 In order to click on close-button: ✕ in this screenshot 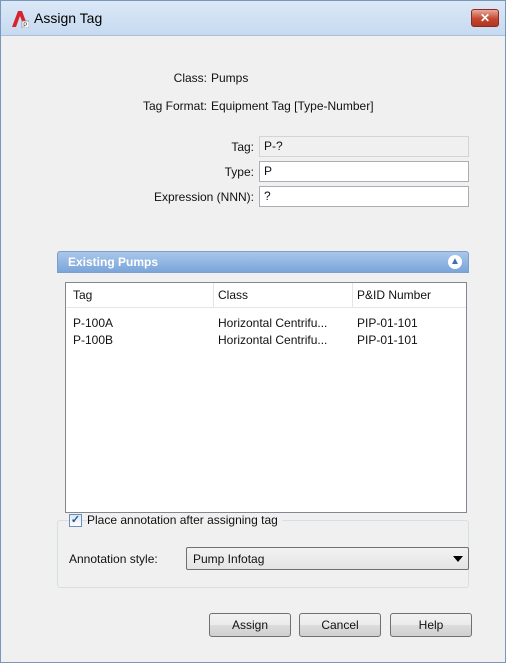, I will do `click(485, 18)`.